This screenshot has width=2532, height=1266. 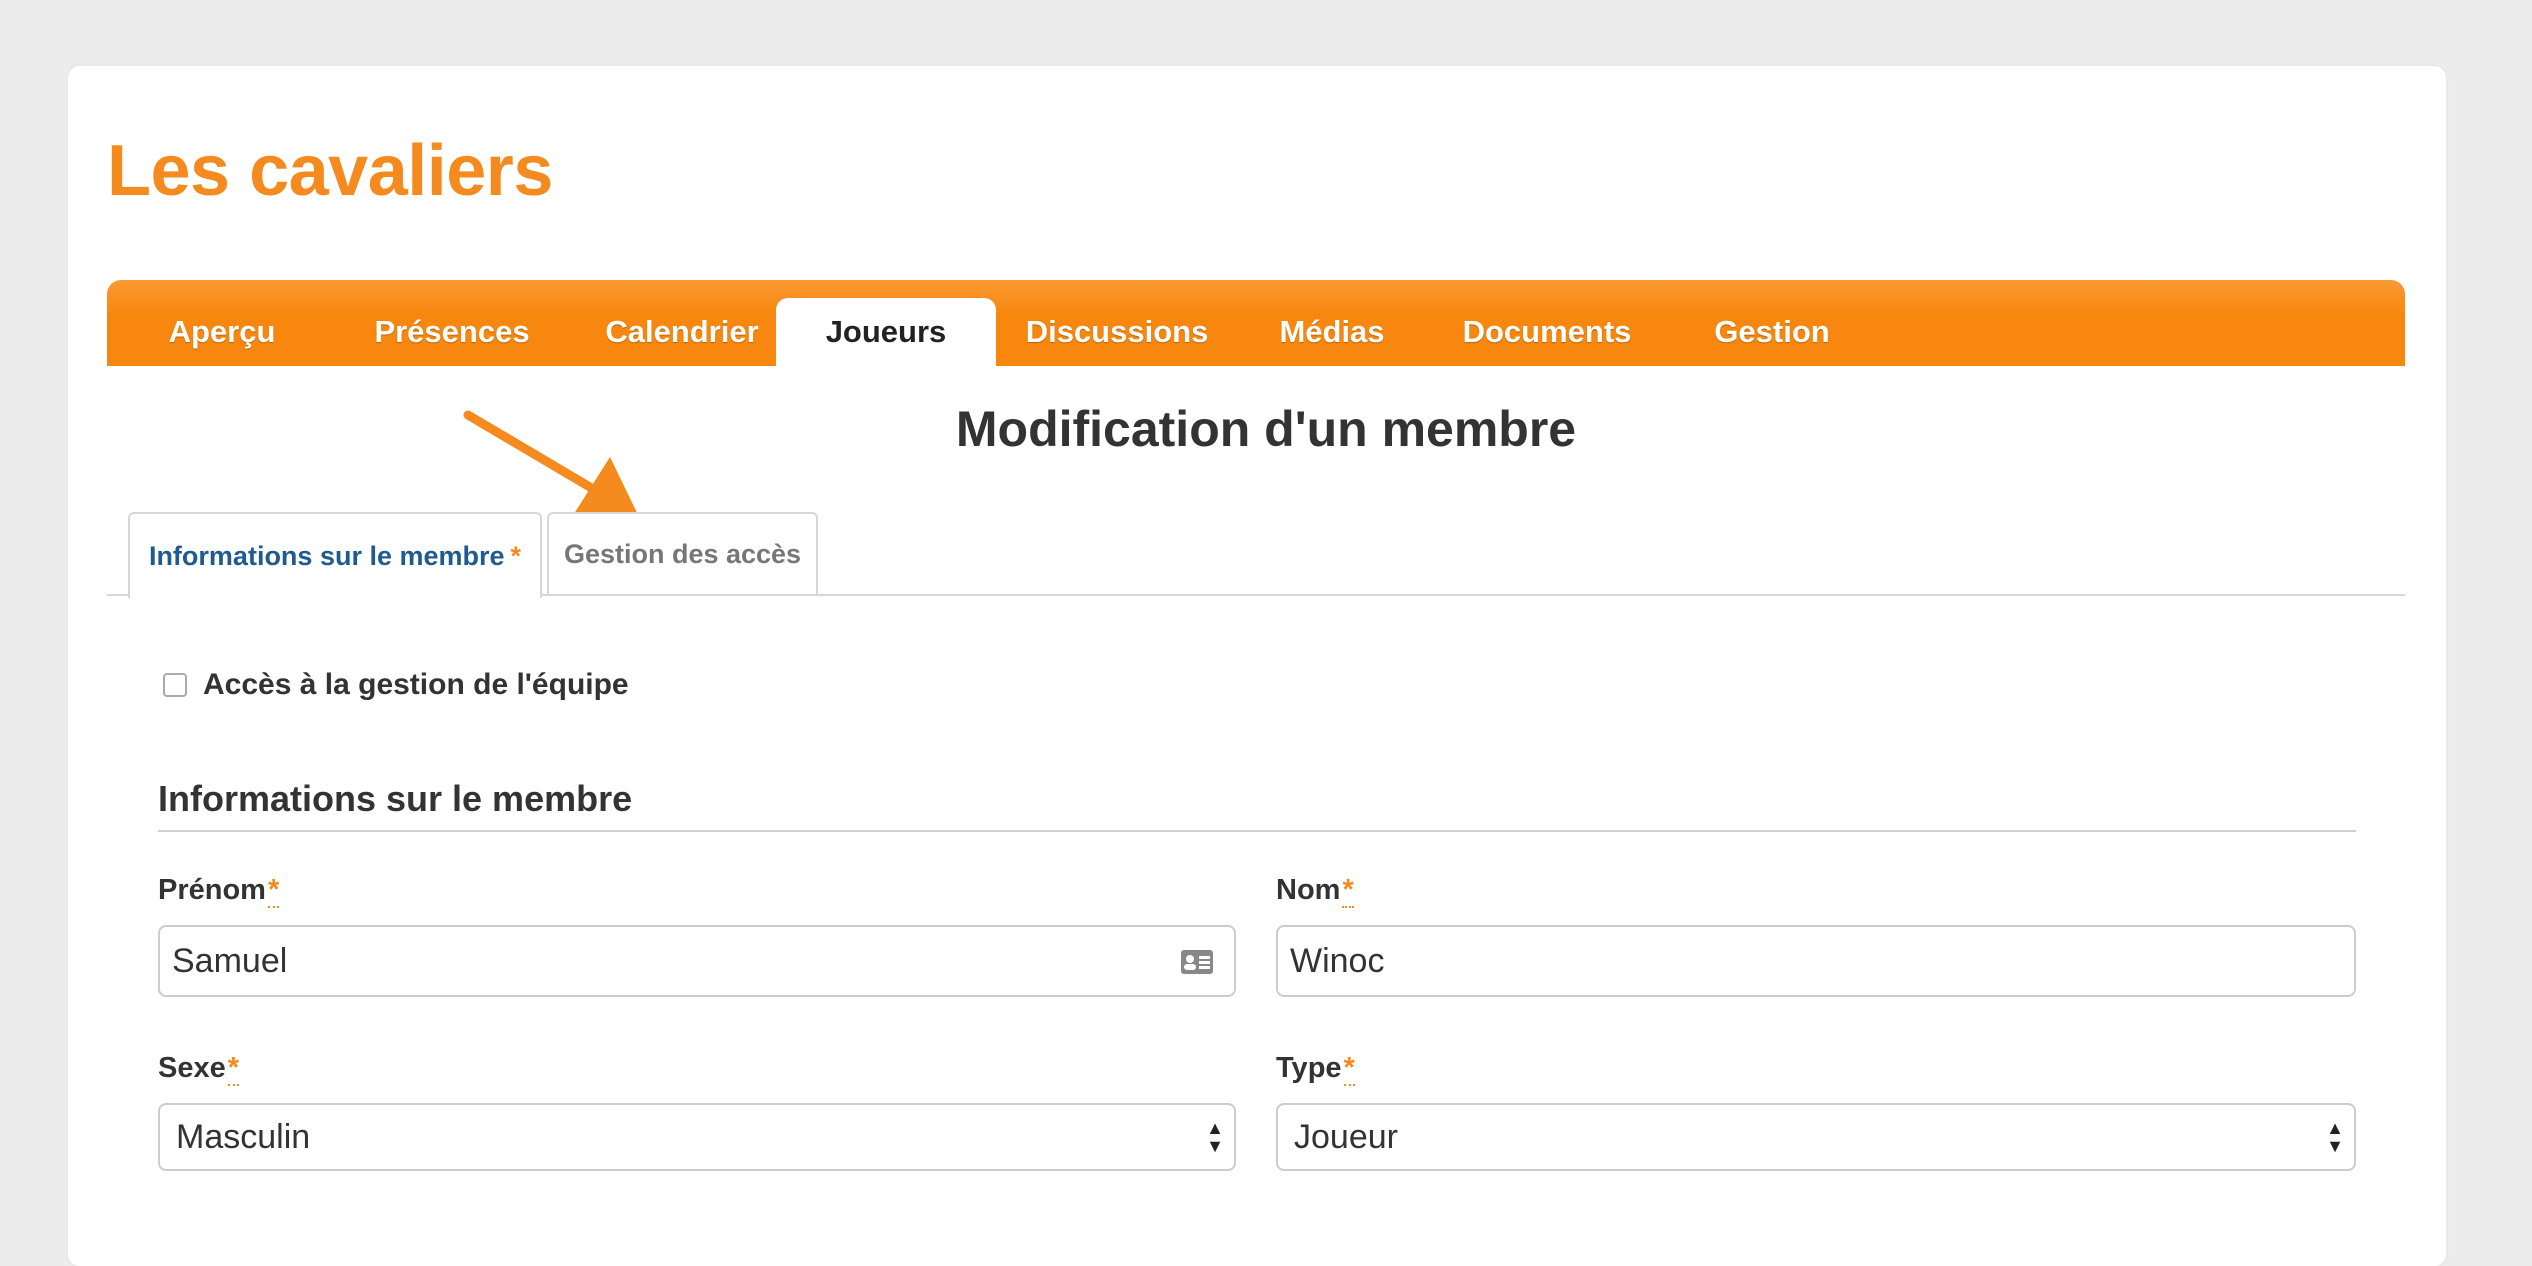 I want to click on nav-item-presences: Présences, so click(x=452, y=332).